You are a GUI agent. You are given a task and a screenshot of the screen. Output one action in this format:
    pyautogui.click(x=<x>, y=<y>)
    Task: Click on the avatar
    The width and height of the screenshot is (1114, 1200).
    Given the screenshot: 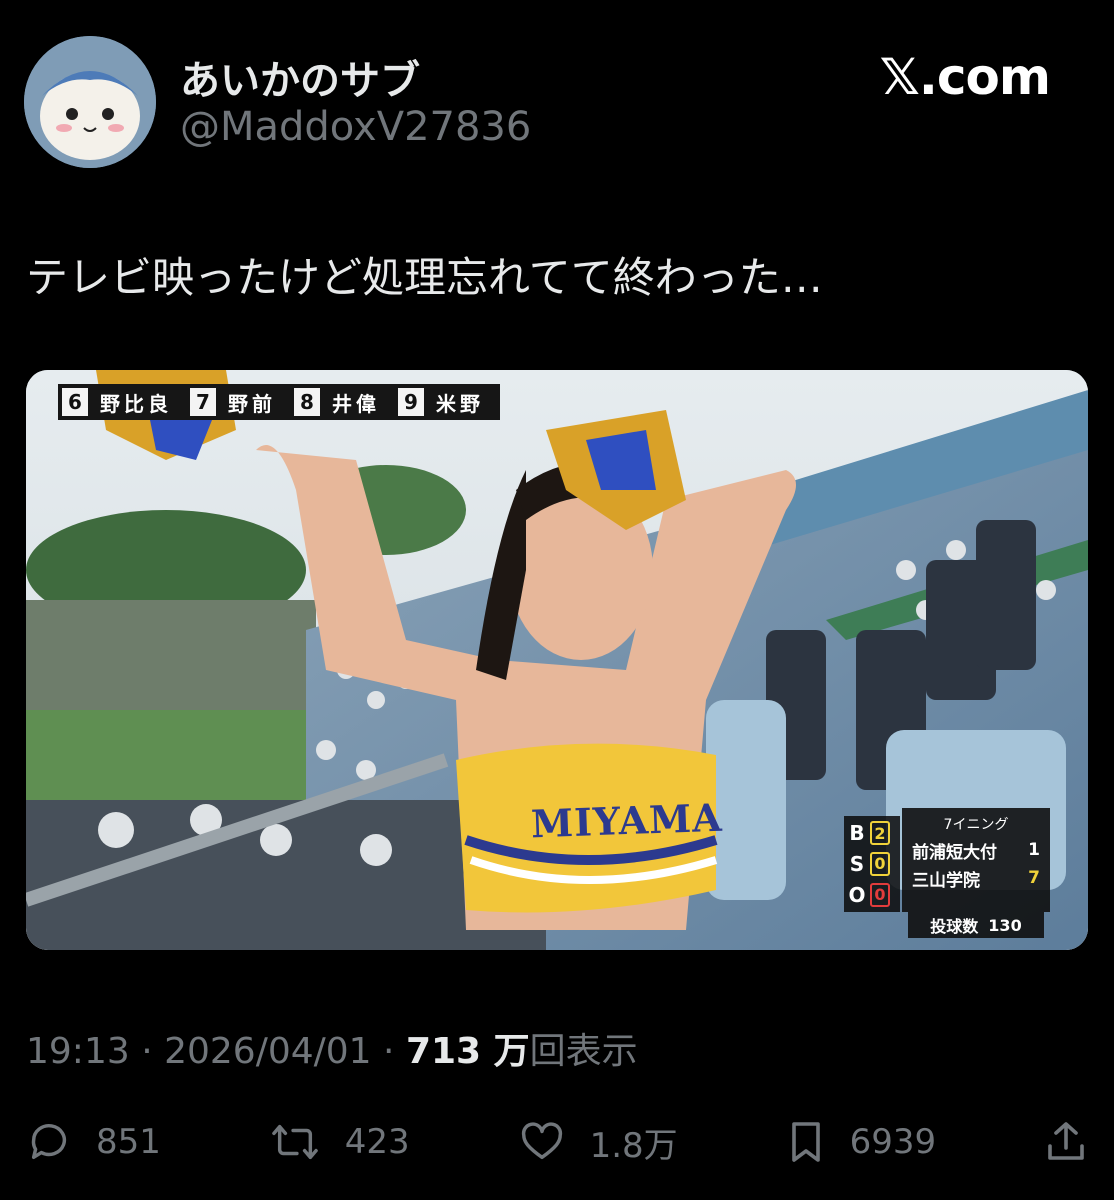 What is the action you would take?
    pyautogui.click(x=90, y=102)
    